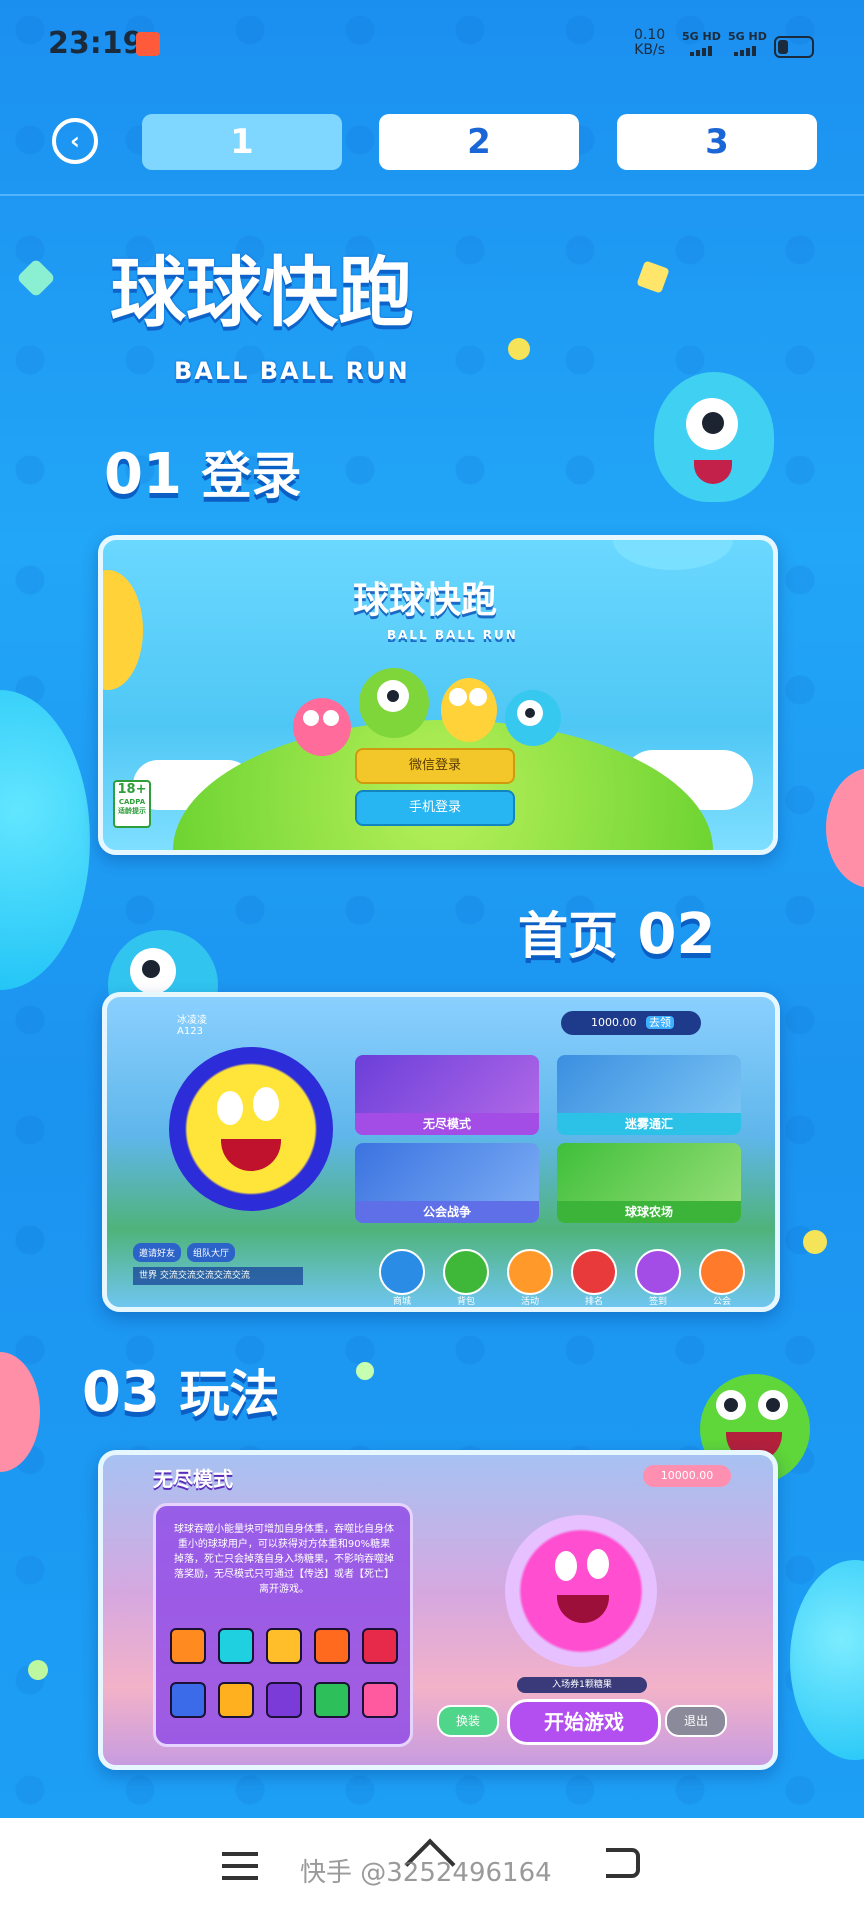  What do you see at coordinates (530, 1278) in the screenshot?
I see `event-icon: 活动` at bounding box center [530, 1278].